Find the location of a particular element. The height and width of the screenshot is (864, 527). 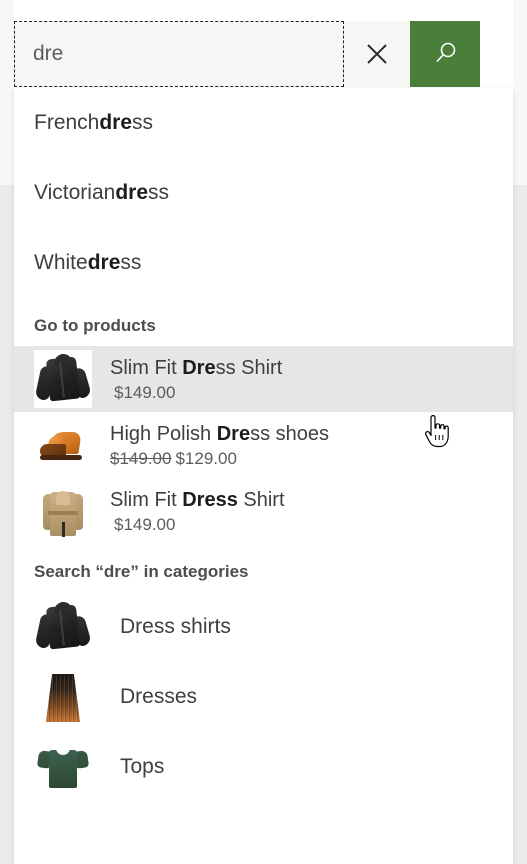

product-thumbnail-tan-trench-coat is located at coordinates (63, 511).